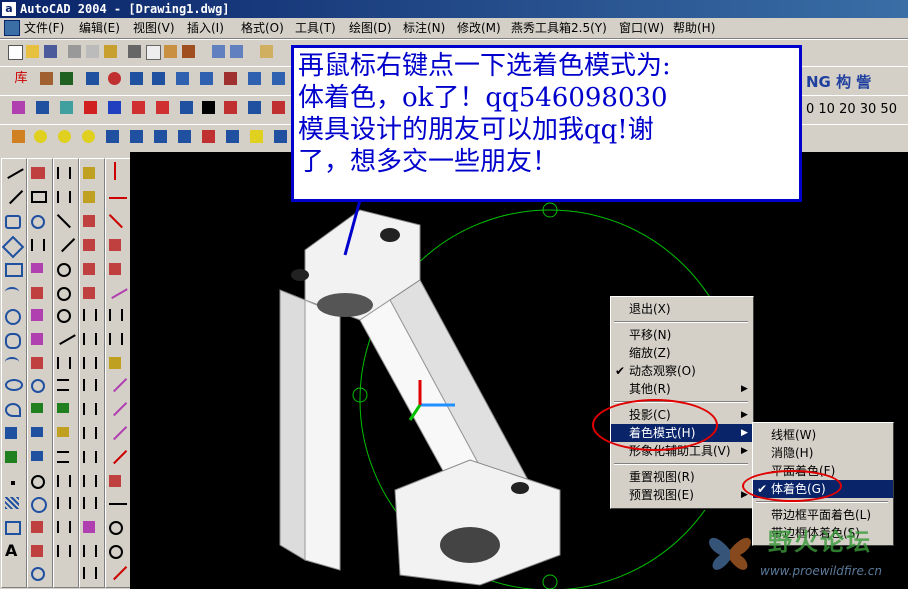 This screenshot has height=589, width=908. I want to click on tool-col5-m-icon, so click(118, 455).